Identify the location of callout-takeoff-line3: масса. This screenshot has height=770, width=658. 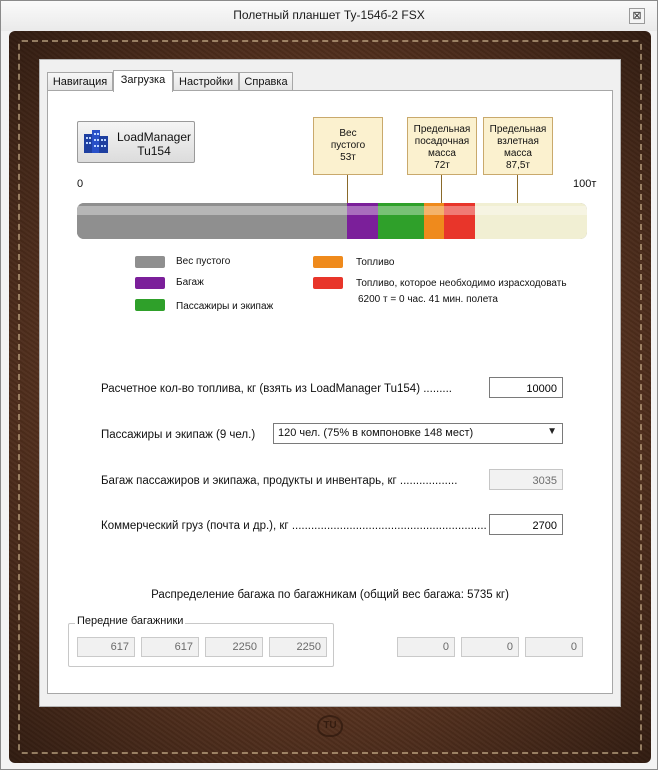
(518, 153).